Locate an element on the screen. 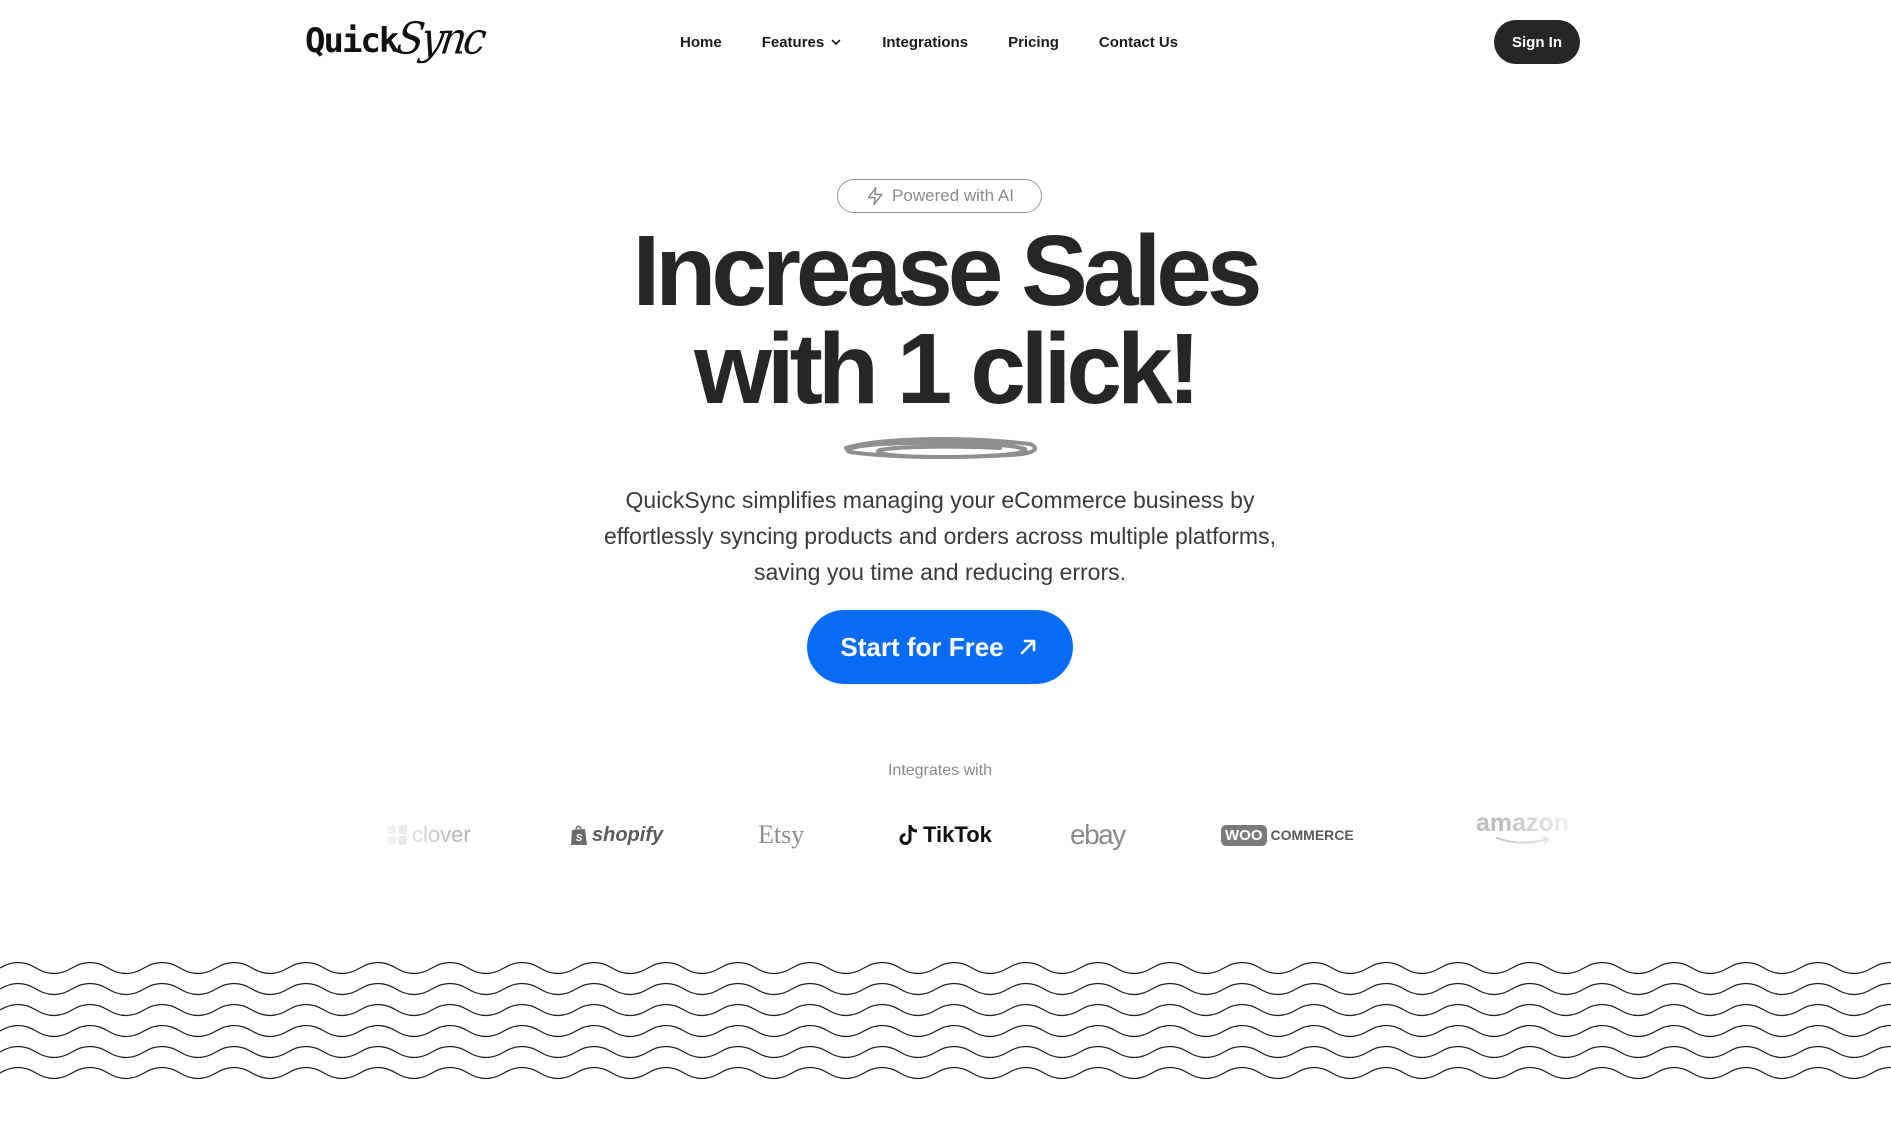 The image size is (1891, 1139). nav-contact-us: Contact Us is located at coordinates (1138, 42).